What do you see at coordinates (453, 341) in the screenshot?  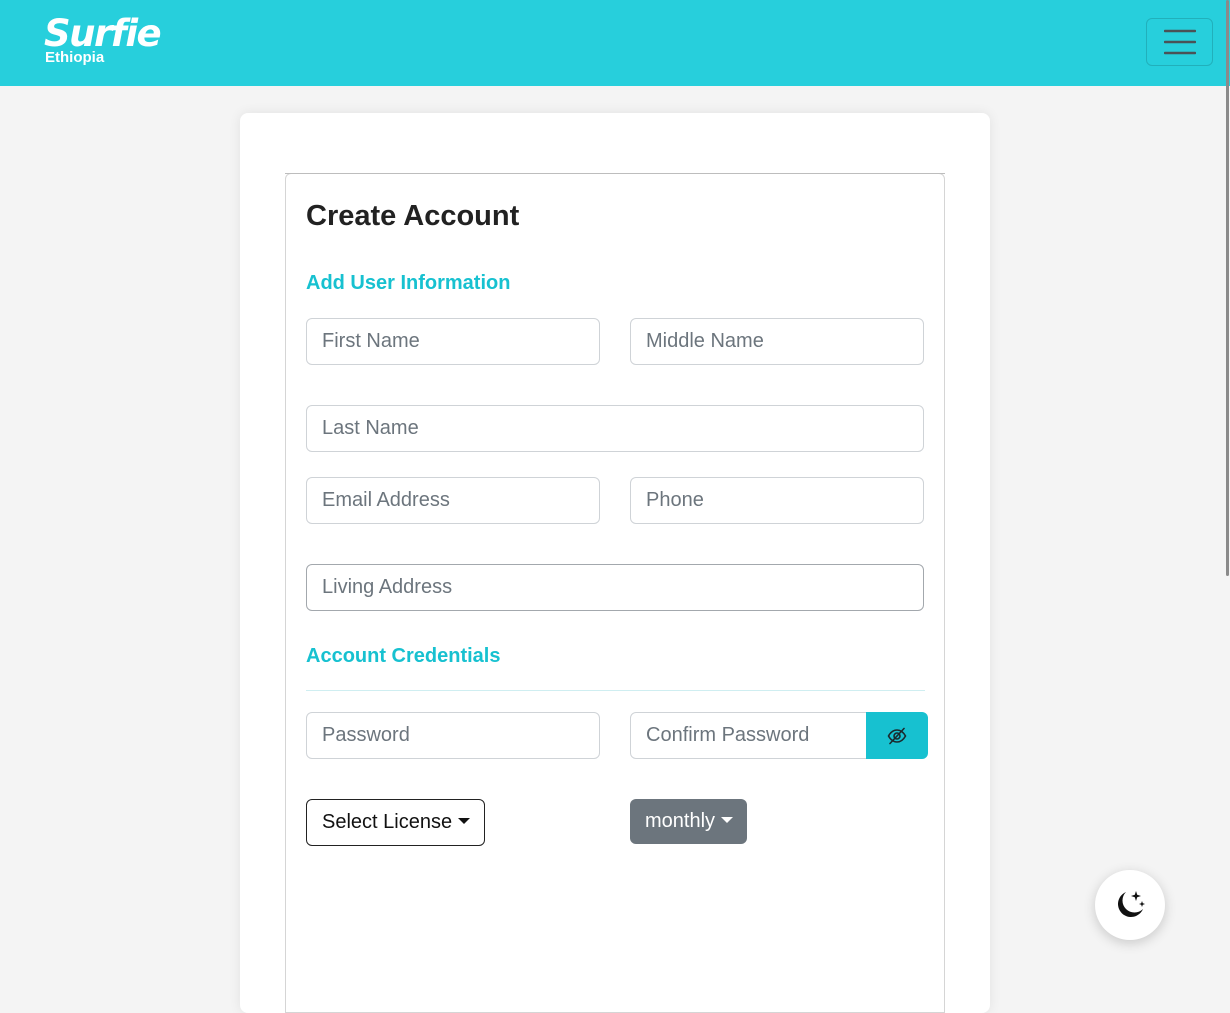 I see `first-name-input` at bounding box center [453, 341].